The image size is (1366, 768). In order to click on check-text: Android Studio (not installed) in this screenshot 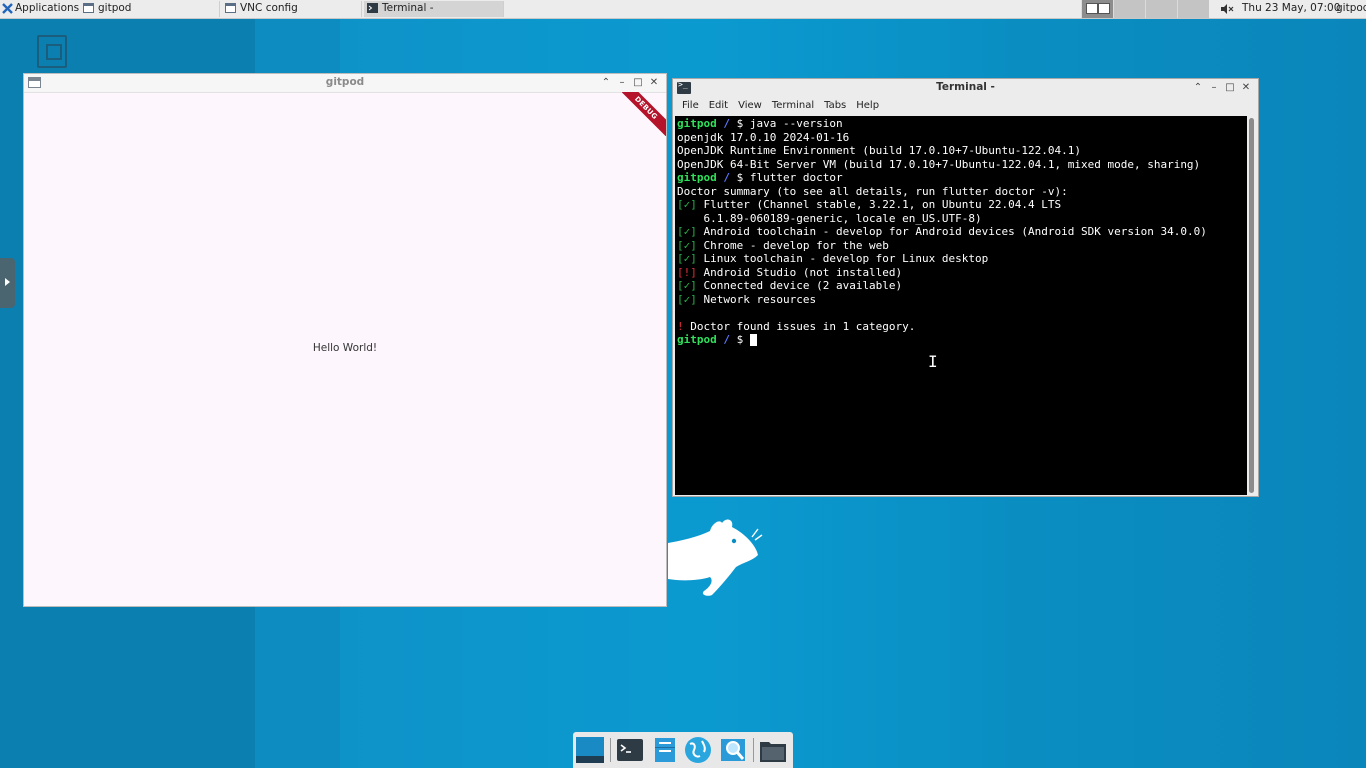, I will do `click(799, 272)`.